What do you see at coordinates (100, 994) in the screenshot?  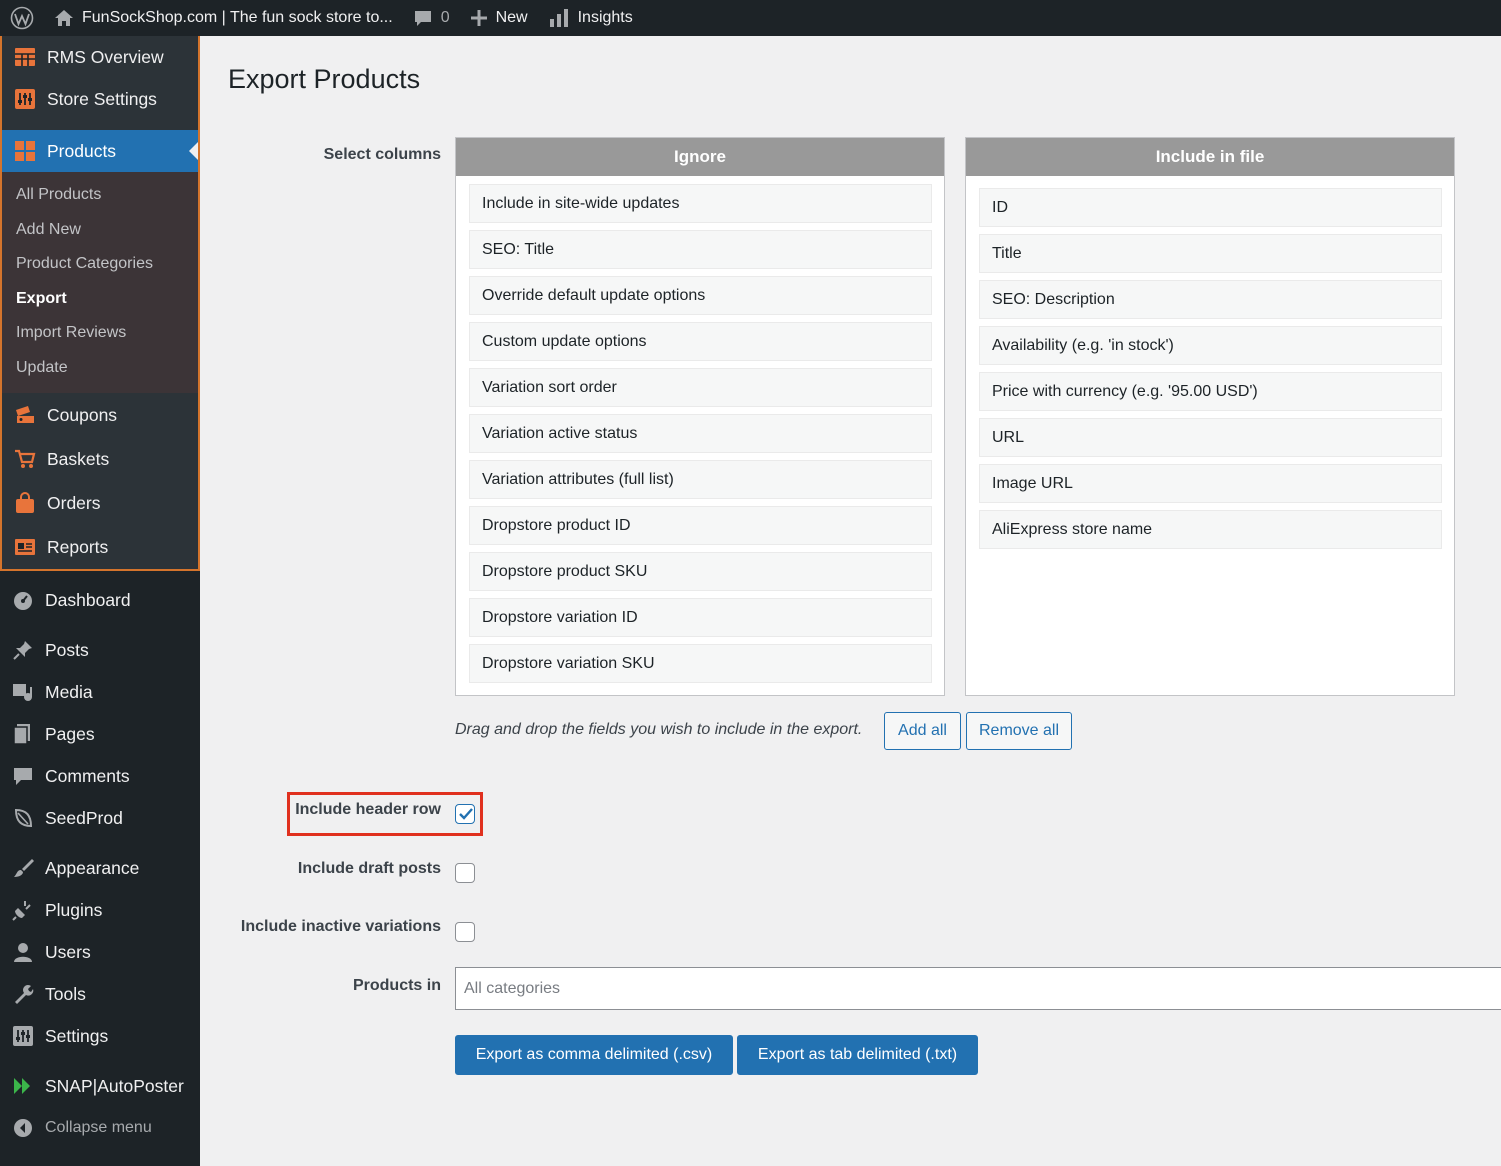 I see `menu-tools: Tools` at bounding box center [100, 994].